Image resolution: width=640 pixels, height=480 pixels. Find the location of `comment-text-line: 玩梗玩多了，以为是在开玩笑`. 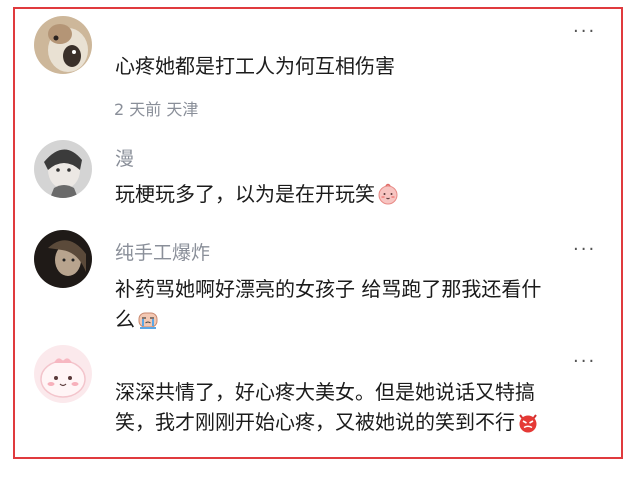

comment-text-line: 玩梗玩多了，以为是在开玩笑 is located at coordinates (245, 194).